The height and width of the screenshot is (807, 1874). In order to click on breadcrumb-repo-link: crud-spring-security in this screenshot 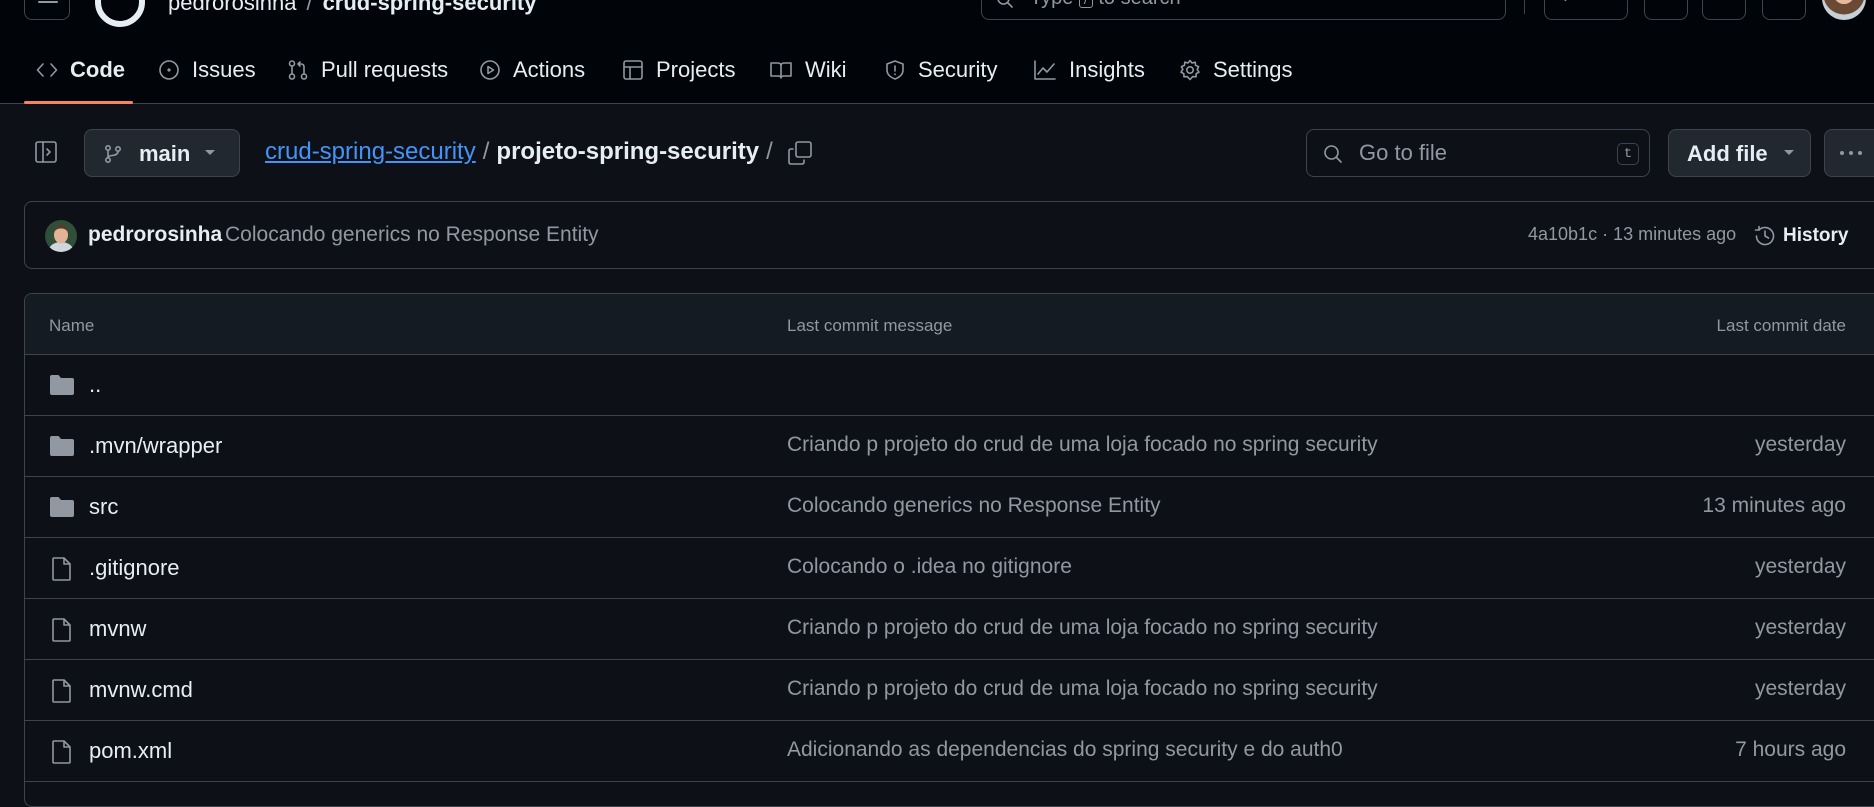, I will do `click(370, 152)`.